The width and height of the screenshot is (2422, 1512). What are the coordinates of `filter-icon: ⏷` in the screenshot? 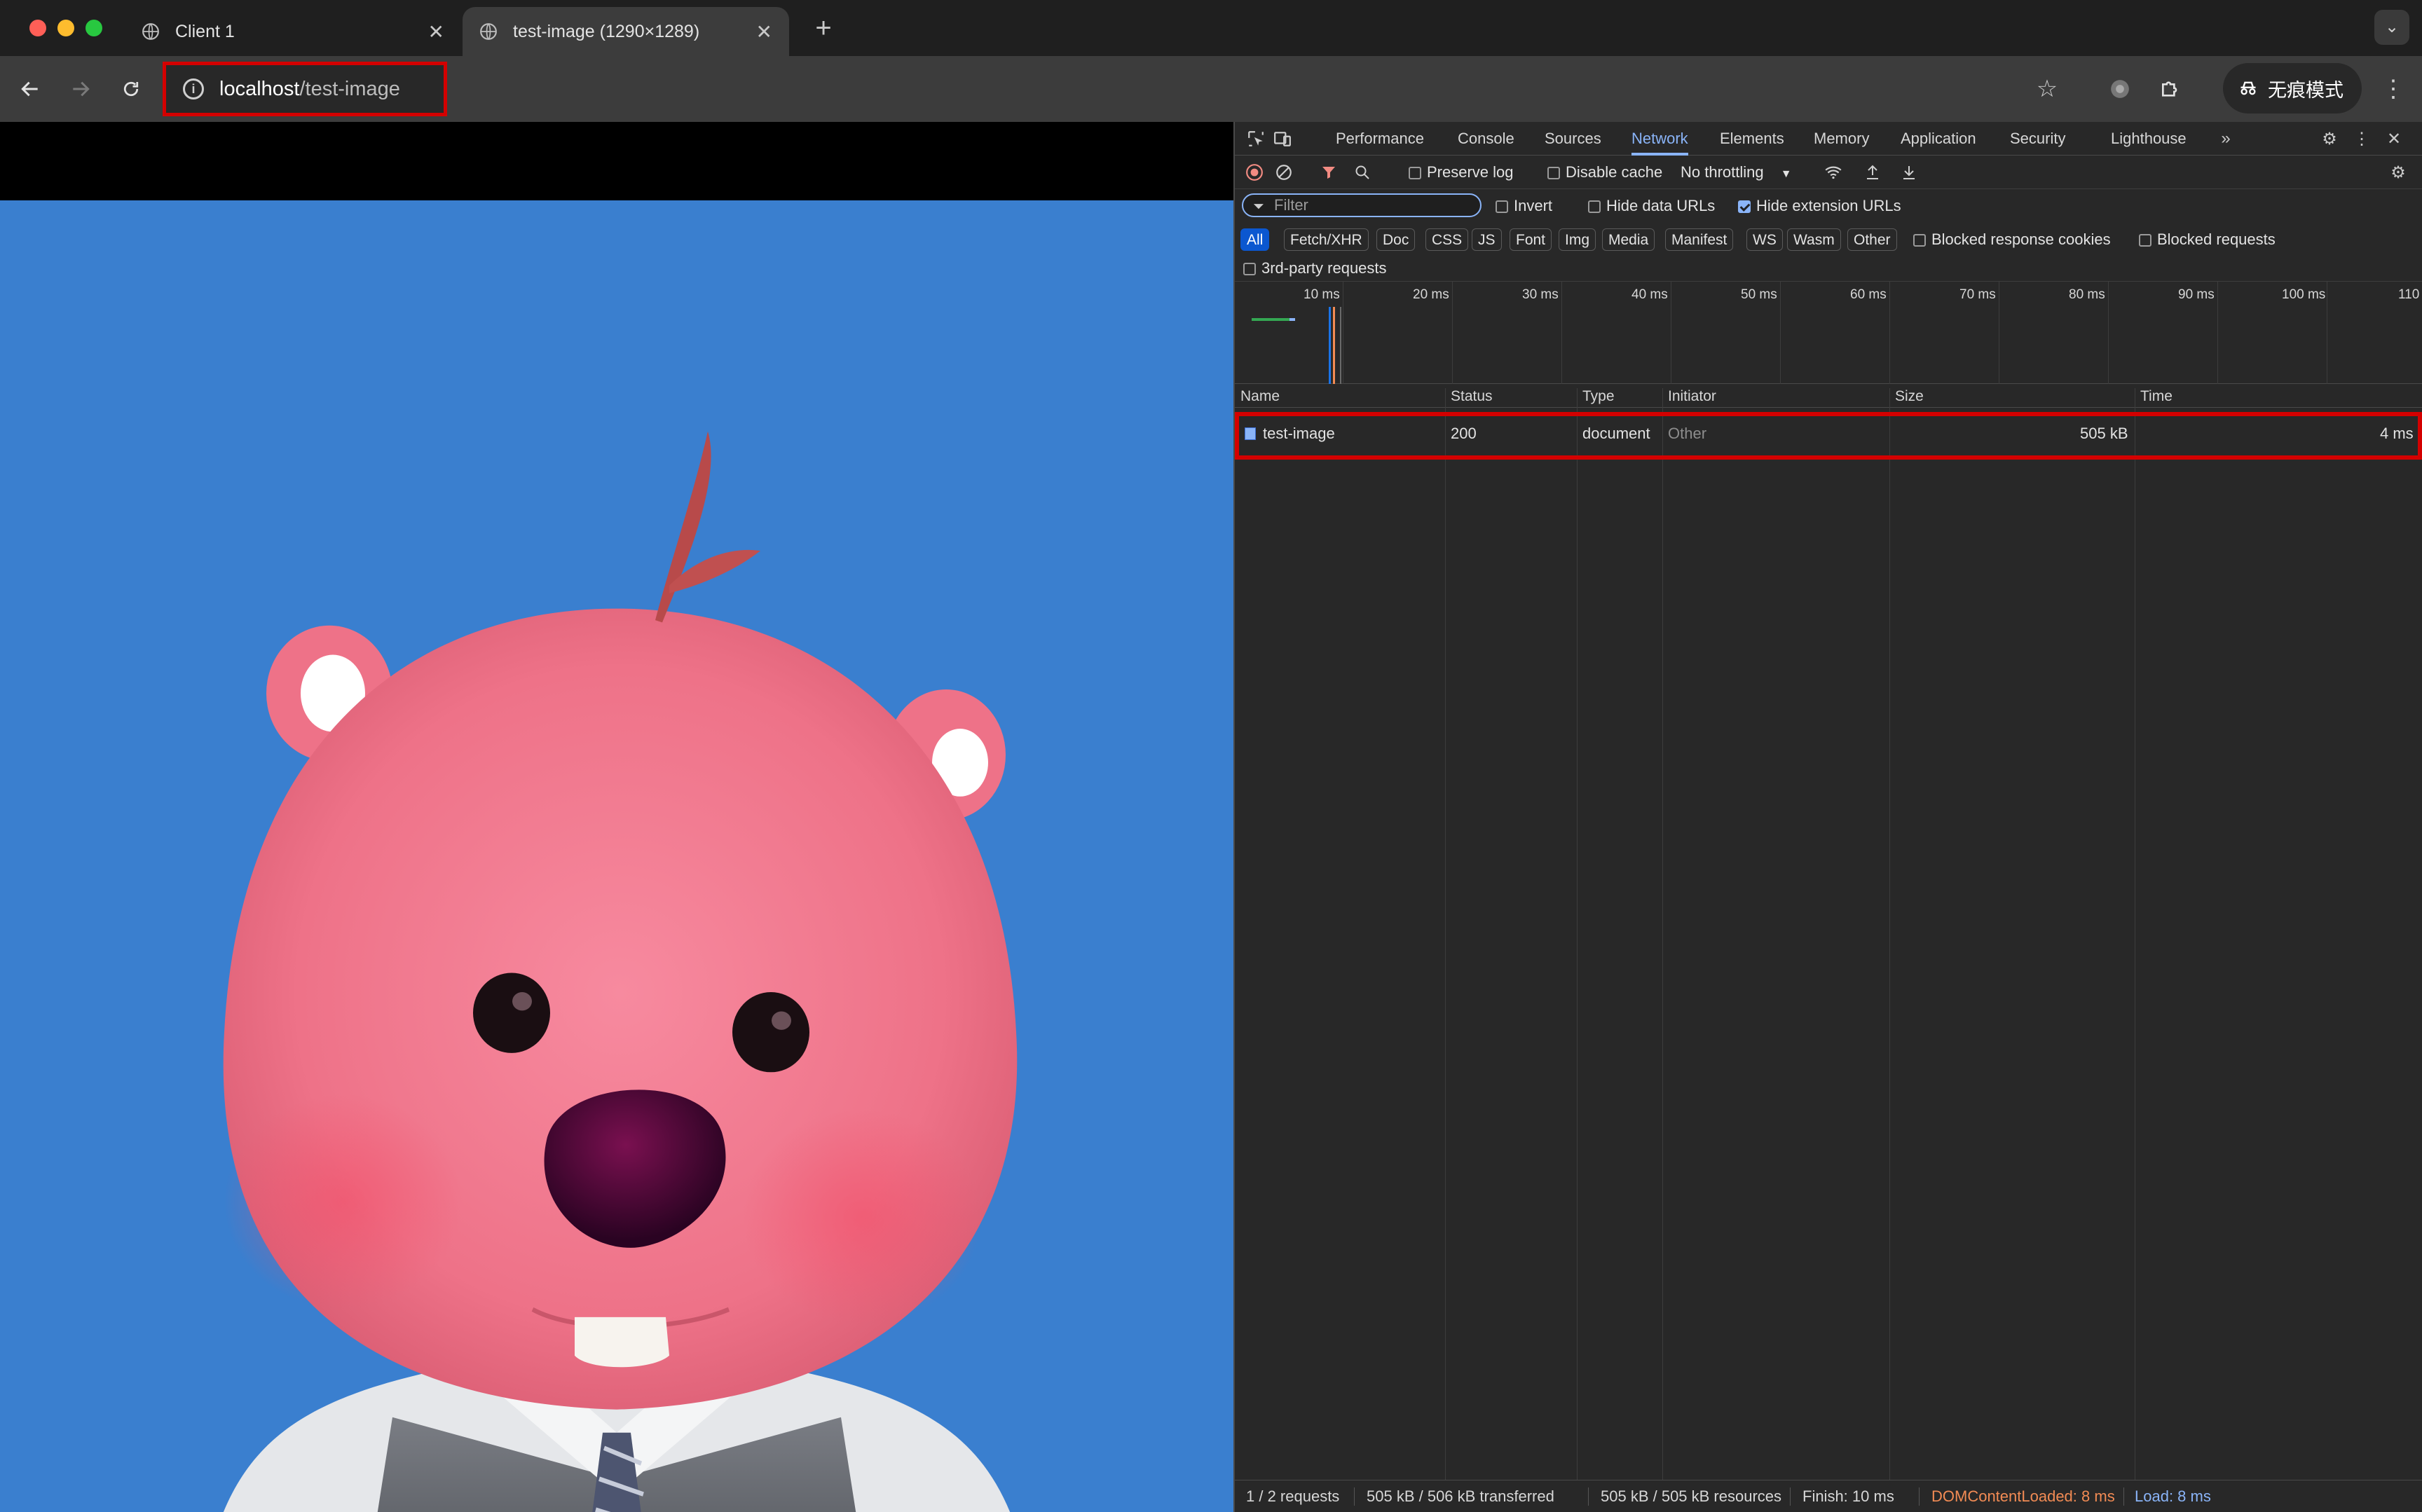 It's located at (1258, 206).